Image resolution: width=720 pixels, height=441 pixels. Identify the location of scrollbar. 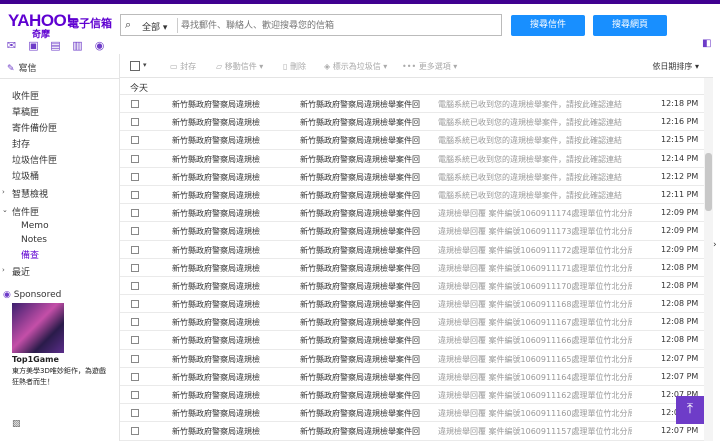
(708, 259).